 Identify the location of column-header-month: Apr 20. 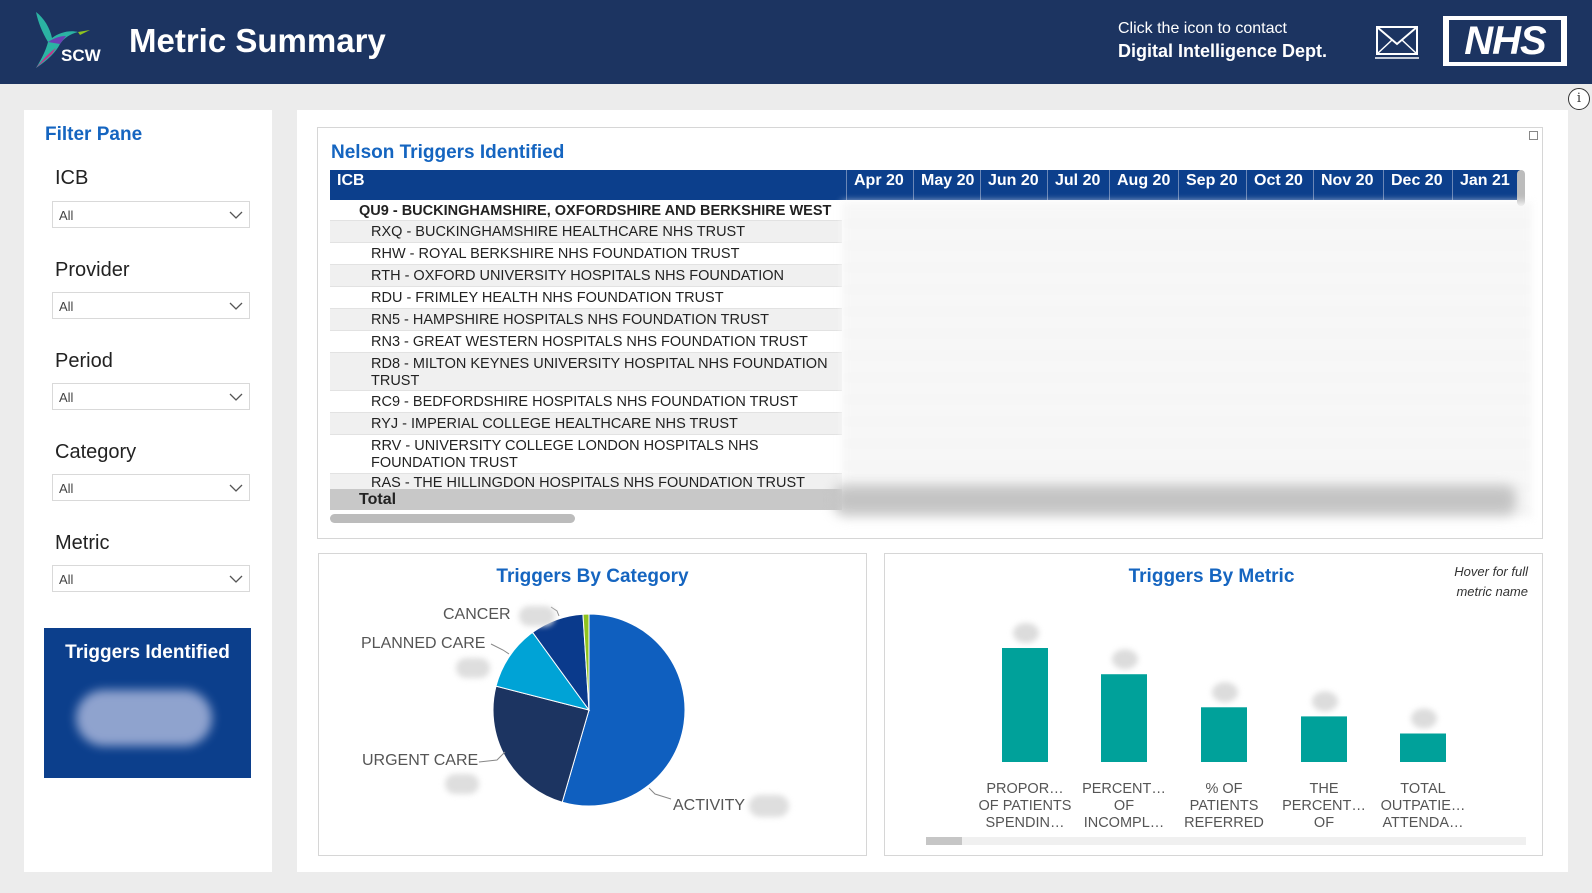
(879, 185).